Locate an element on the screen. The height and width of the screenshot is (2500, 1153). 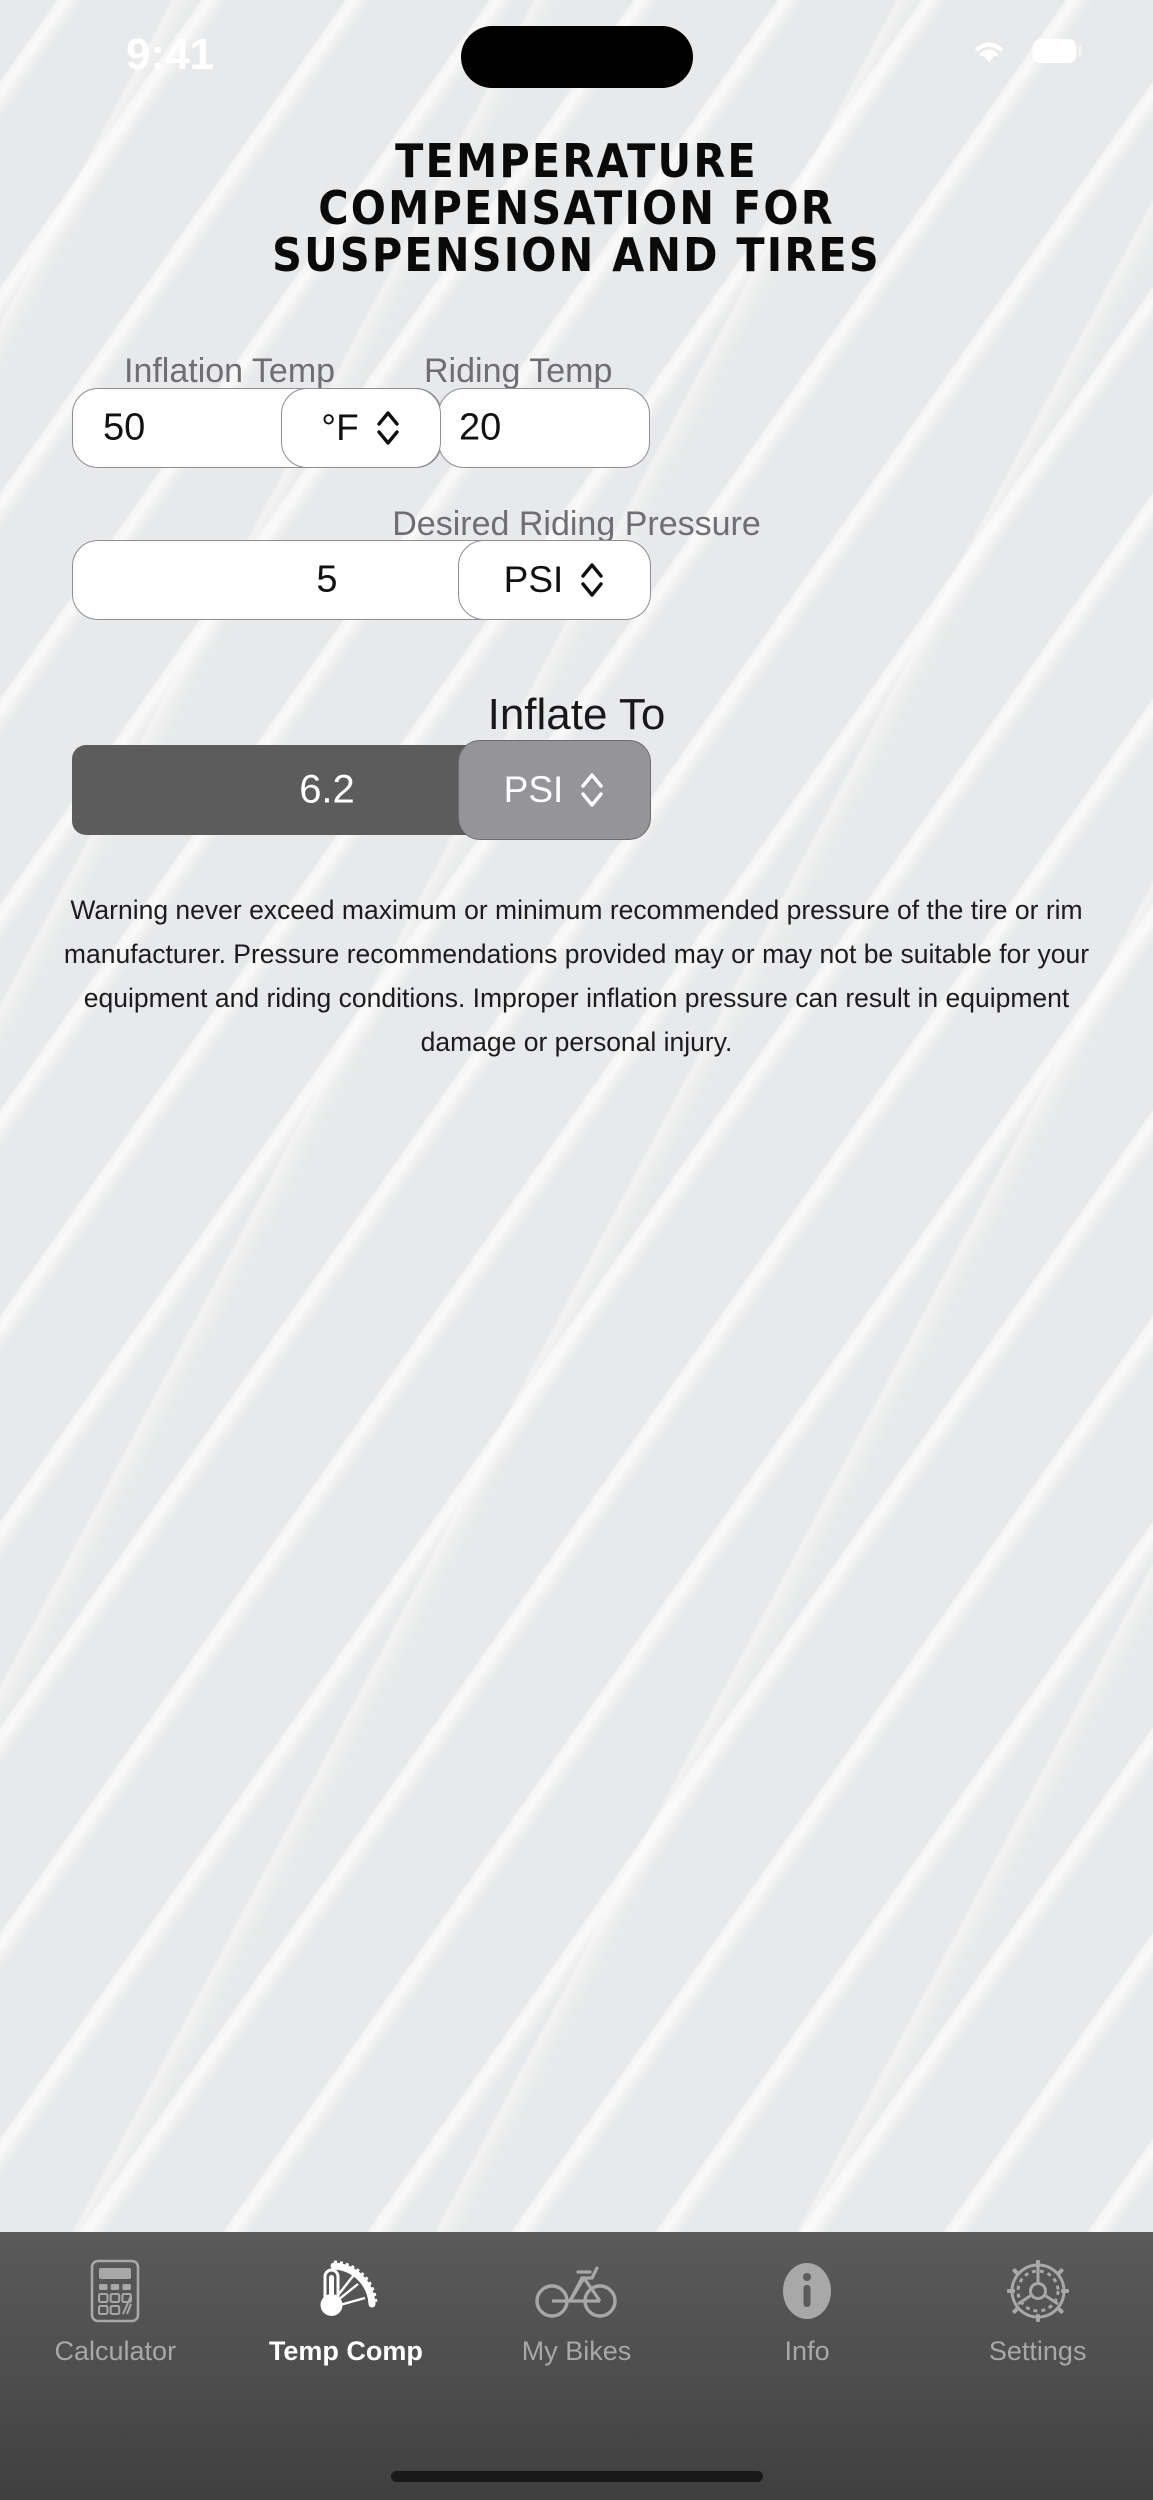
dynamic-island is located at coordinates (576, 57).